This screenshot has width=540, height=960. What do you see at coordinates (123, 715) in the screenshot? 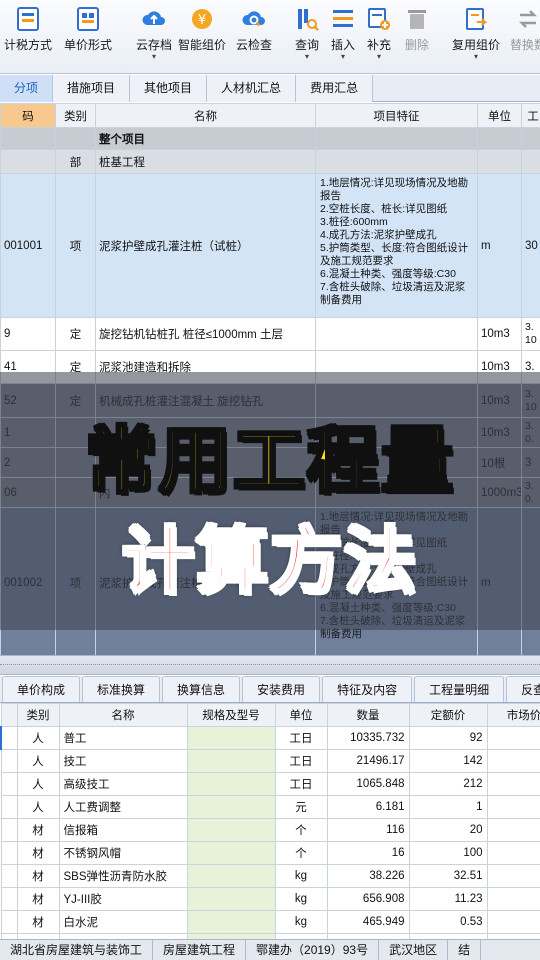
I see `grid2-header: 名称` at bounding box center [123, 715].